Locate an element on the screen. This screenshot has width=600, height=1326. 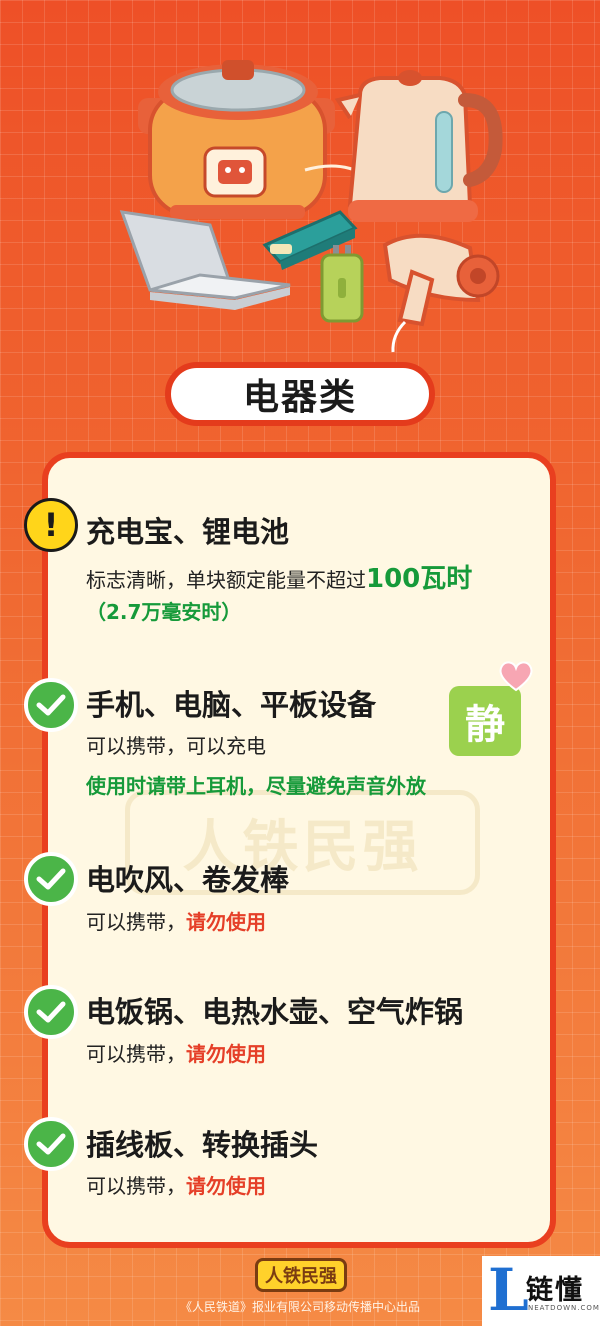
capacity-note: （2.7万毫安时） is located at coordinates (164, 612).